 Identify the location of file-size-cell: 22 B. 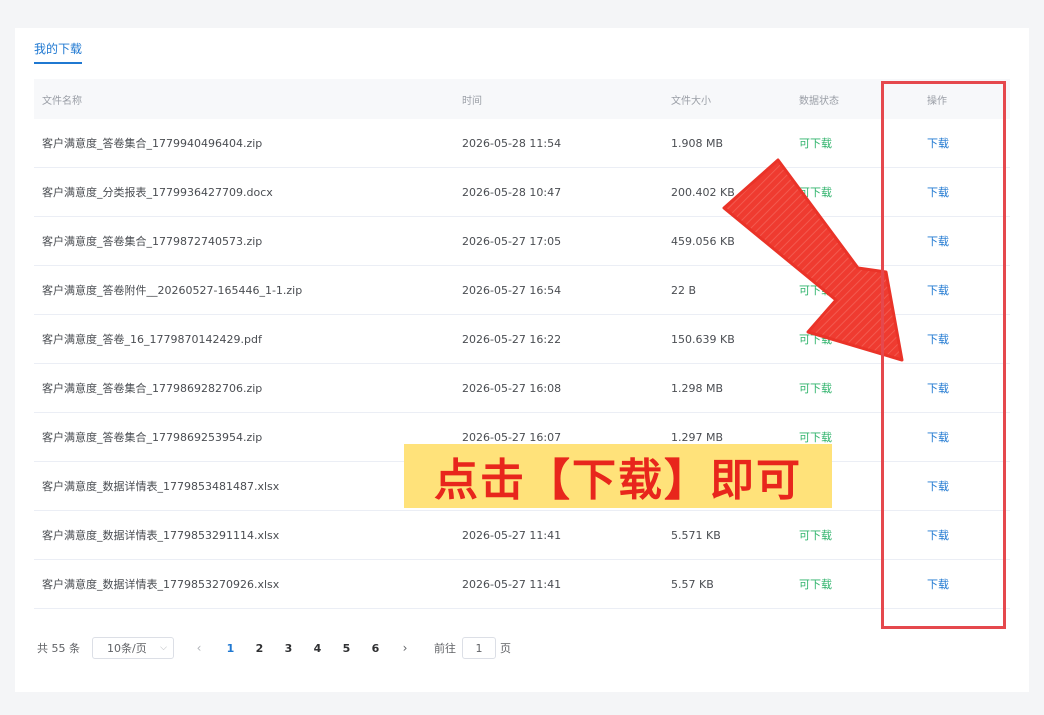
(684, 290).